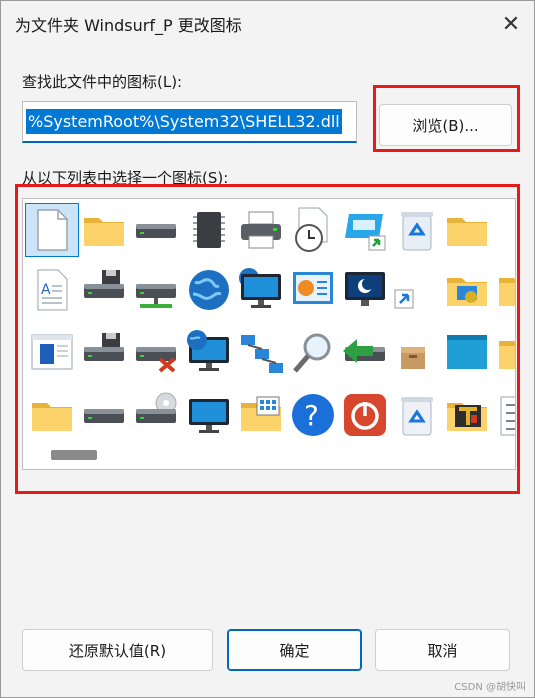  I want to click on sleep-monitor-icon, so click(365, 290).